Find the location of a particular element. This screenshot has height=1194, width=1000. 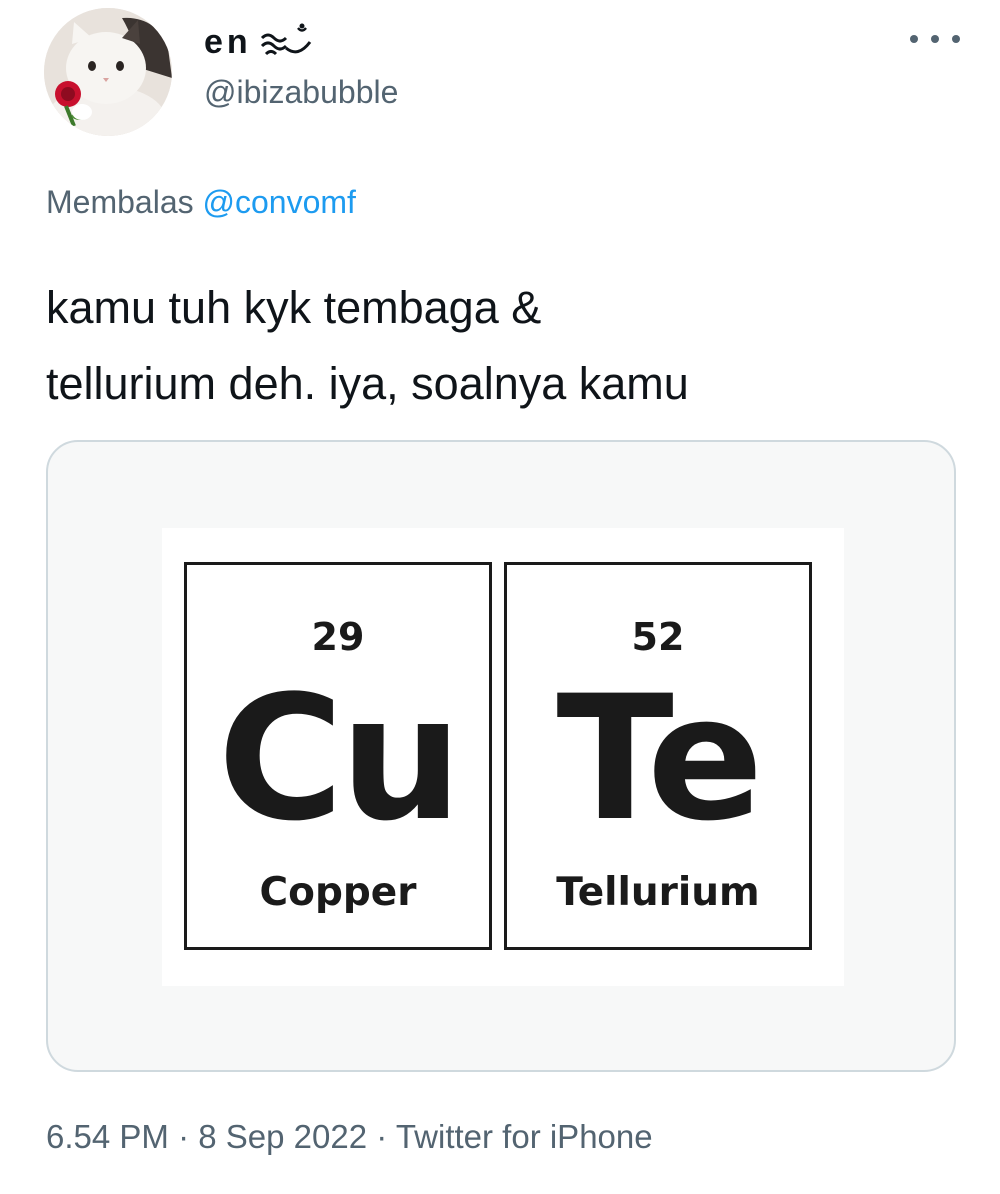

element-symbol: Te is located at coordinates (659, 758).